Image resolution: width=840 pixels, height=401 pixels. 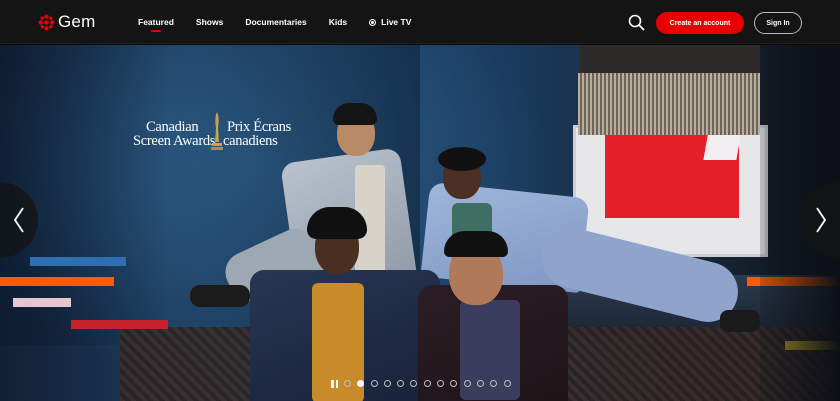 I want to click on nav-shows: Shows, so click(x=209, y=22).